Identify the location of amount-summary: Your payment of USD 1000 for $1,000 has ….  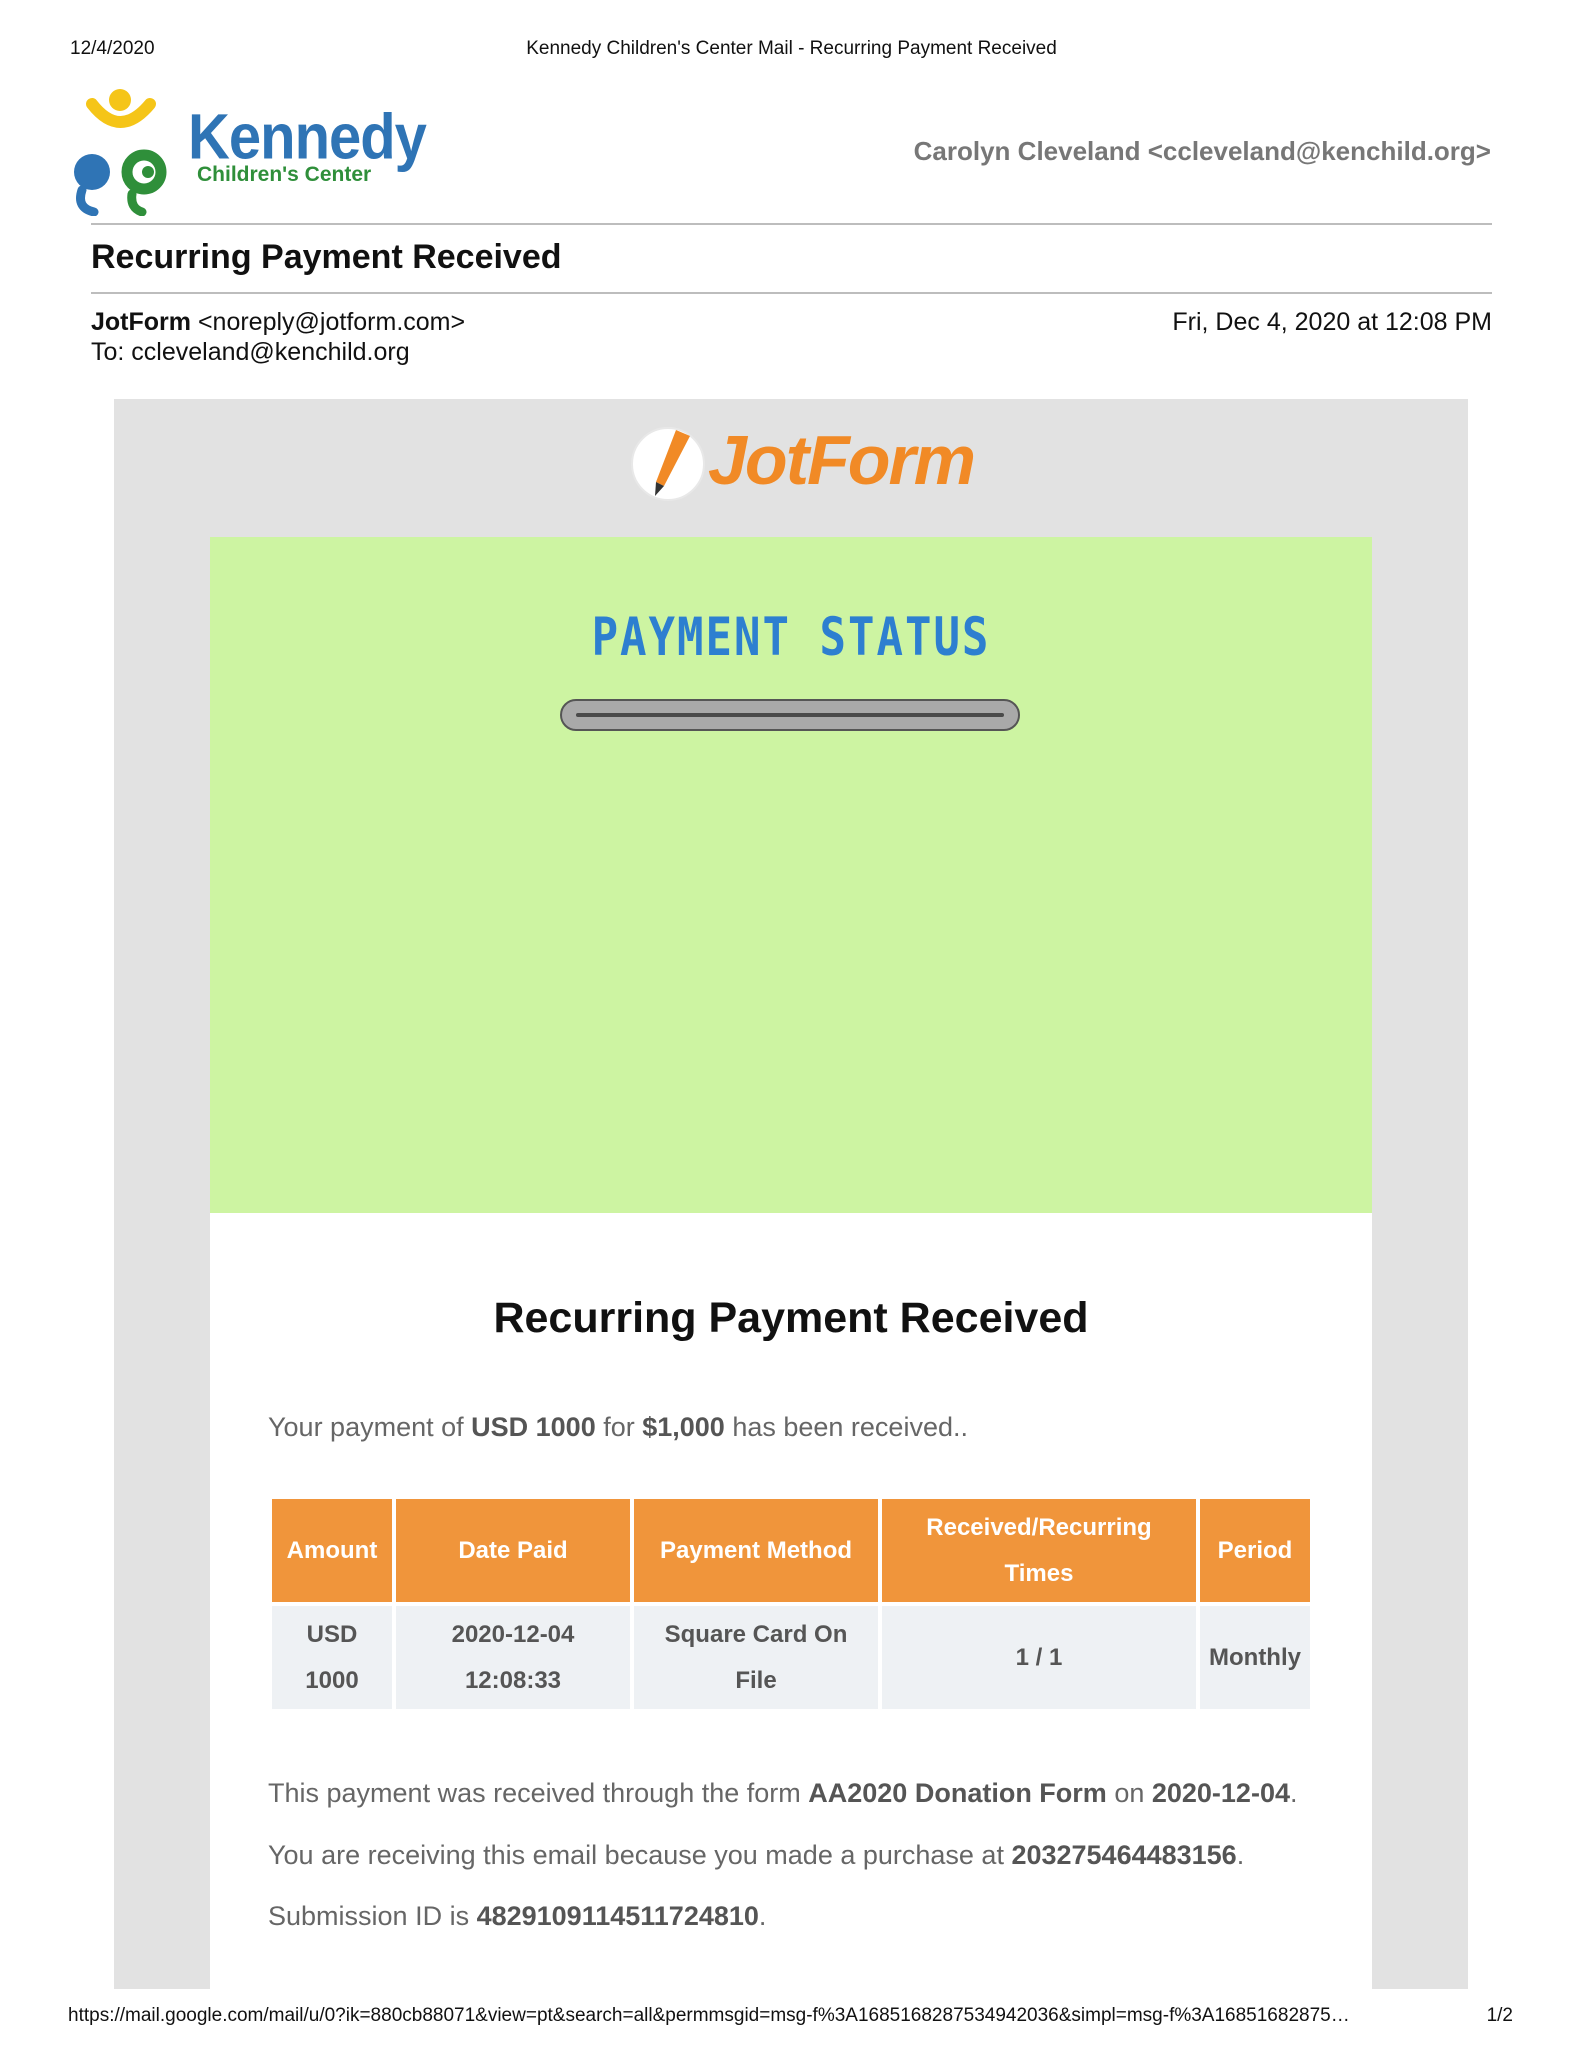
(618, 1427).